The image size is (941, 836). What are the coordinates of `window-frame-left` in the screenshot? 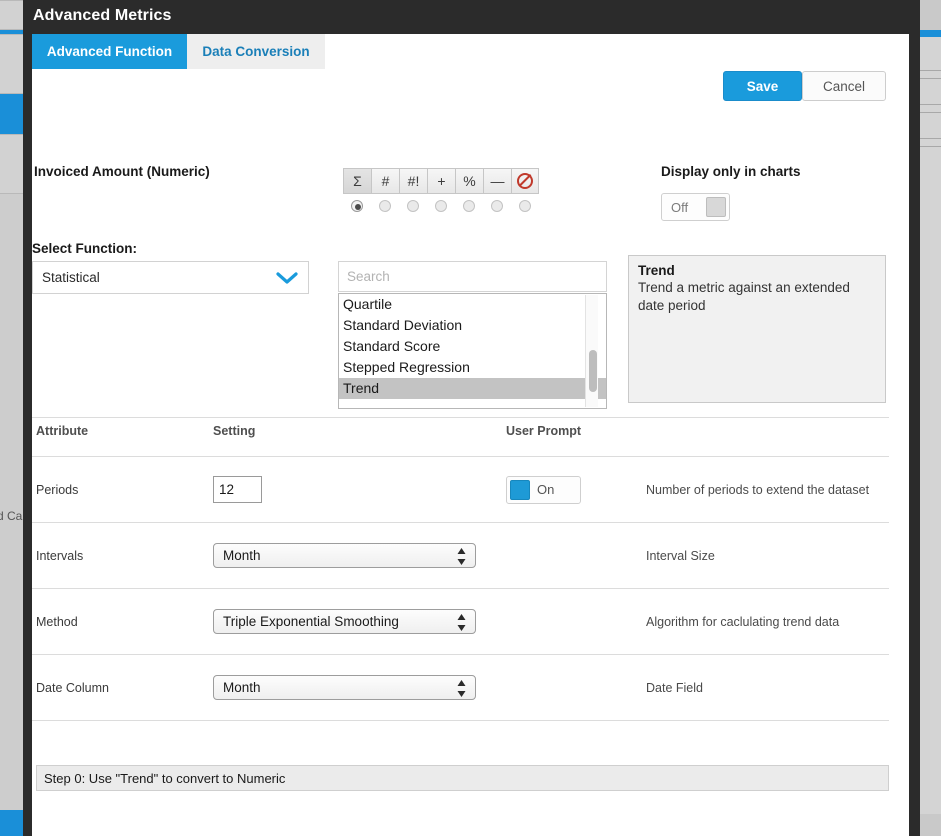 It's located at (27, 435).